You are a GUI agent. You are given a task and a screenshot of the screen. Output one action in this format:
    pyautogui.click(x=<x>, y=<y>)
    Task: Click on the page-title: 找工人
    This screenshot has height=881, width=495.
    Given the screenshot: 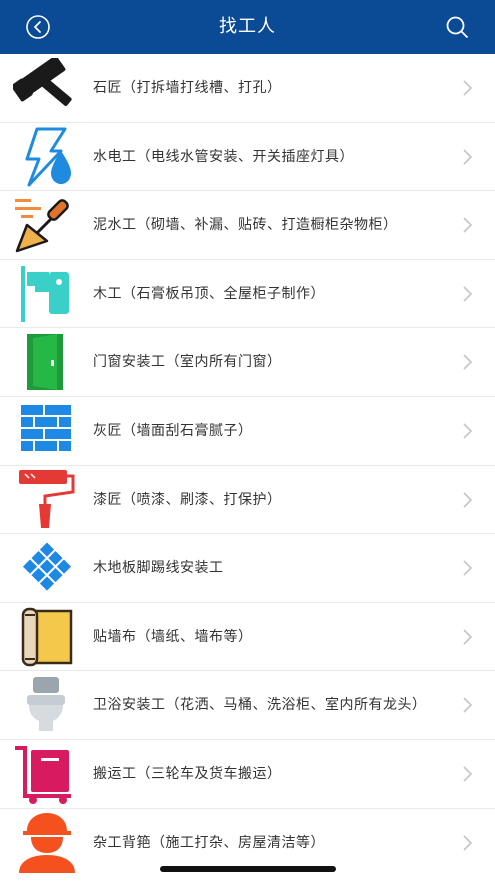 What is the action you would take?
    pyautogui.click(x=247, y=26)
    